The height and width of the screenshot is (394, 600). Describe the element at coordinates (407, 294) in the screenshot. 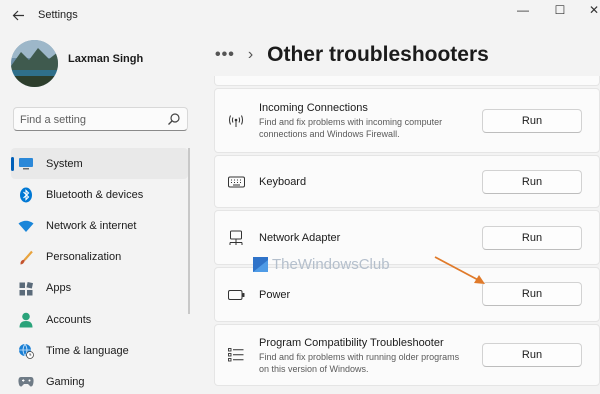

I see `troubleshooter-card-power: Power Run` at that location.